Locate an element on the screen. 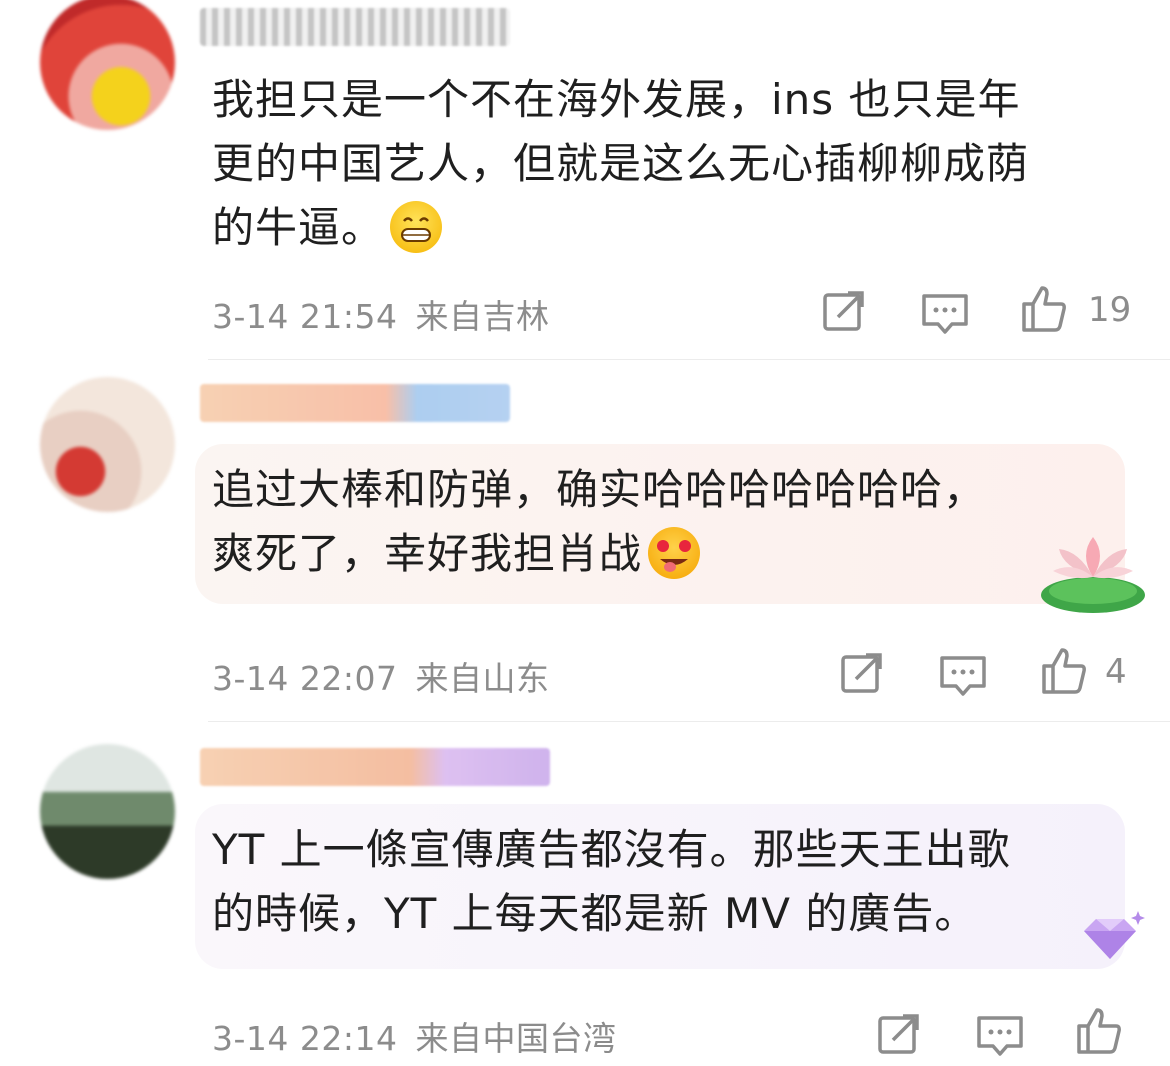 The width and height of the screenshot is (1170, 1066). comment-location: 来自吉林 is located at coordinates (482, 316).